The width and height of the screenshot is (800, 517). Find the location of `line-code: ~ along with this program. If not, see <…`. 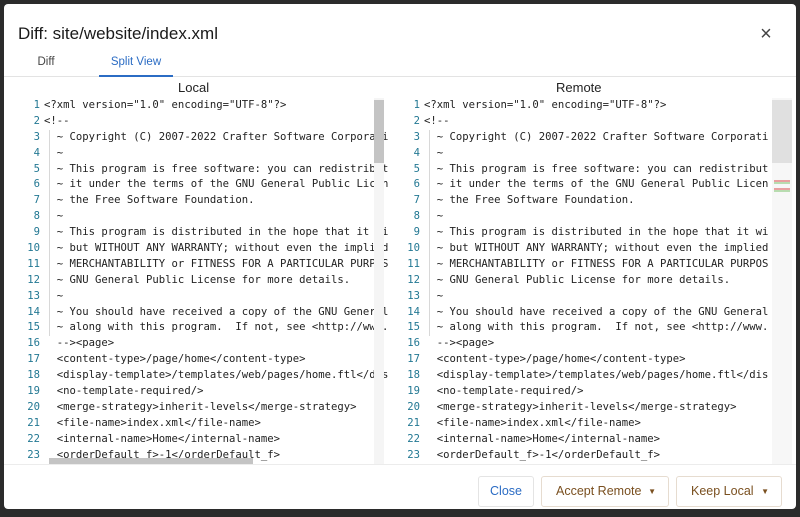

line-code: ~ along with this program. If not, see <… is located at coordinates (216, 327).